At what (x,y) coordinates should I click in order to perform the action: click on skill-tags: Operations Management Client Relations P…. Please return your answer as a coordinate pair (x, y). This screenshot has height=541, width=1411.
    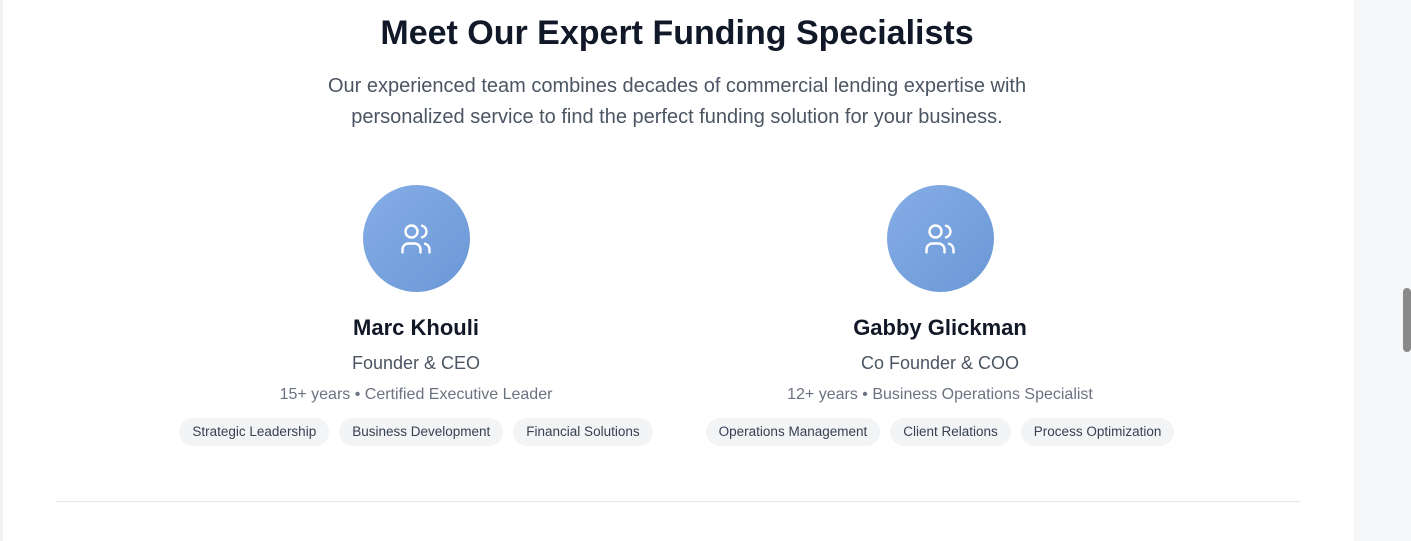
    Looking at the image, I should click on (940, 432).